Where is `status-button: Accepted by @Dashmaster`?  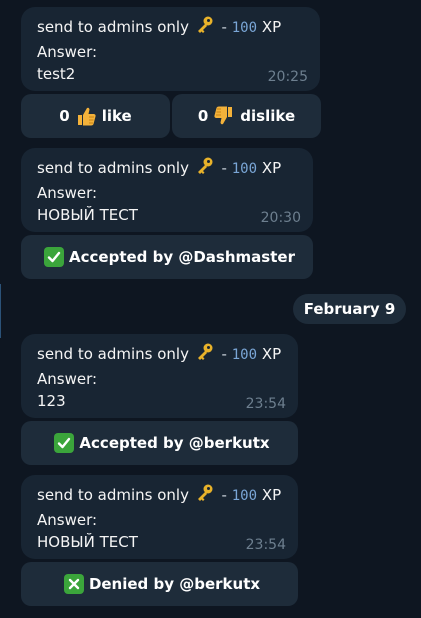
status-button: Accepted by @Dashmaster is located at coordinates (167, 257).